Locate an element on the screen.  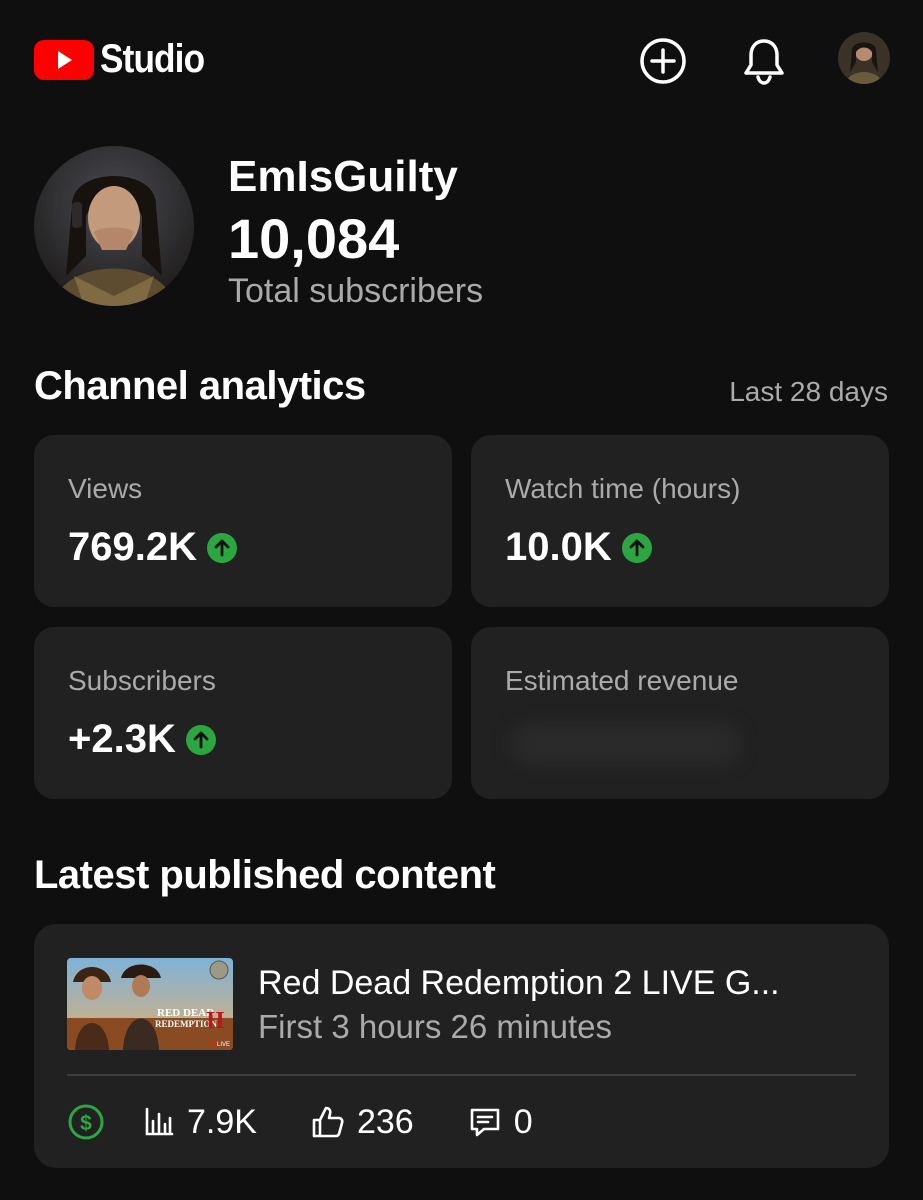
views-stat: 7.9K is located at coordinates (200, 1122).